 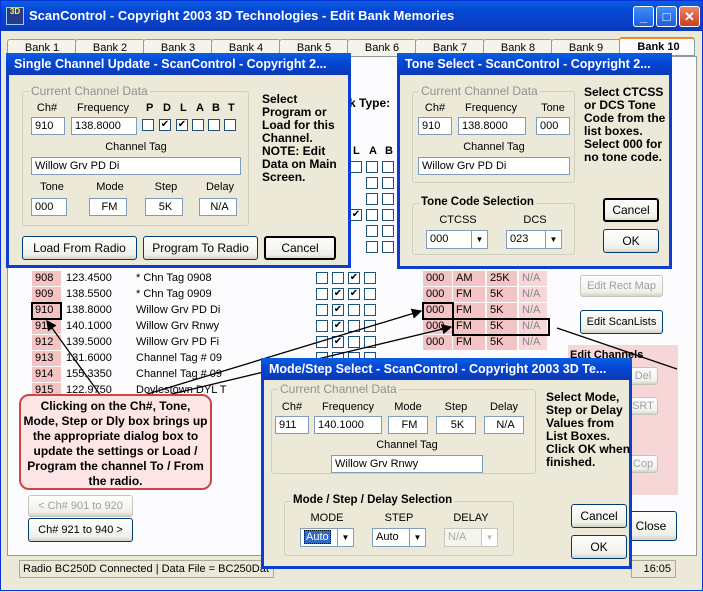 I want to click on step-select-label: STEP, so click(x=399, y=518).